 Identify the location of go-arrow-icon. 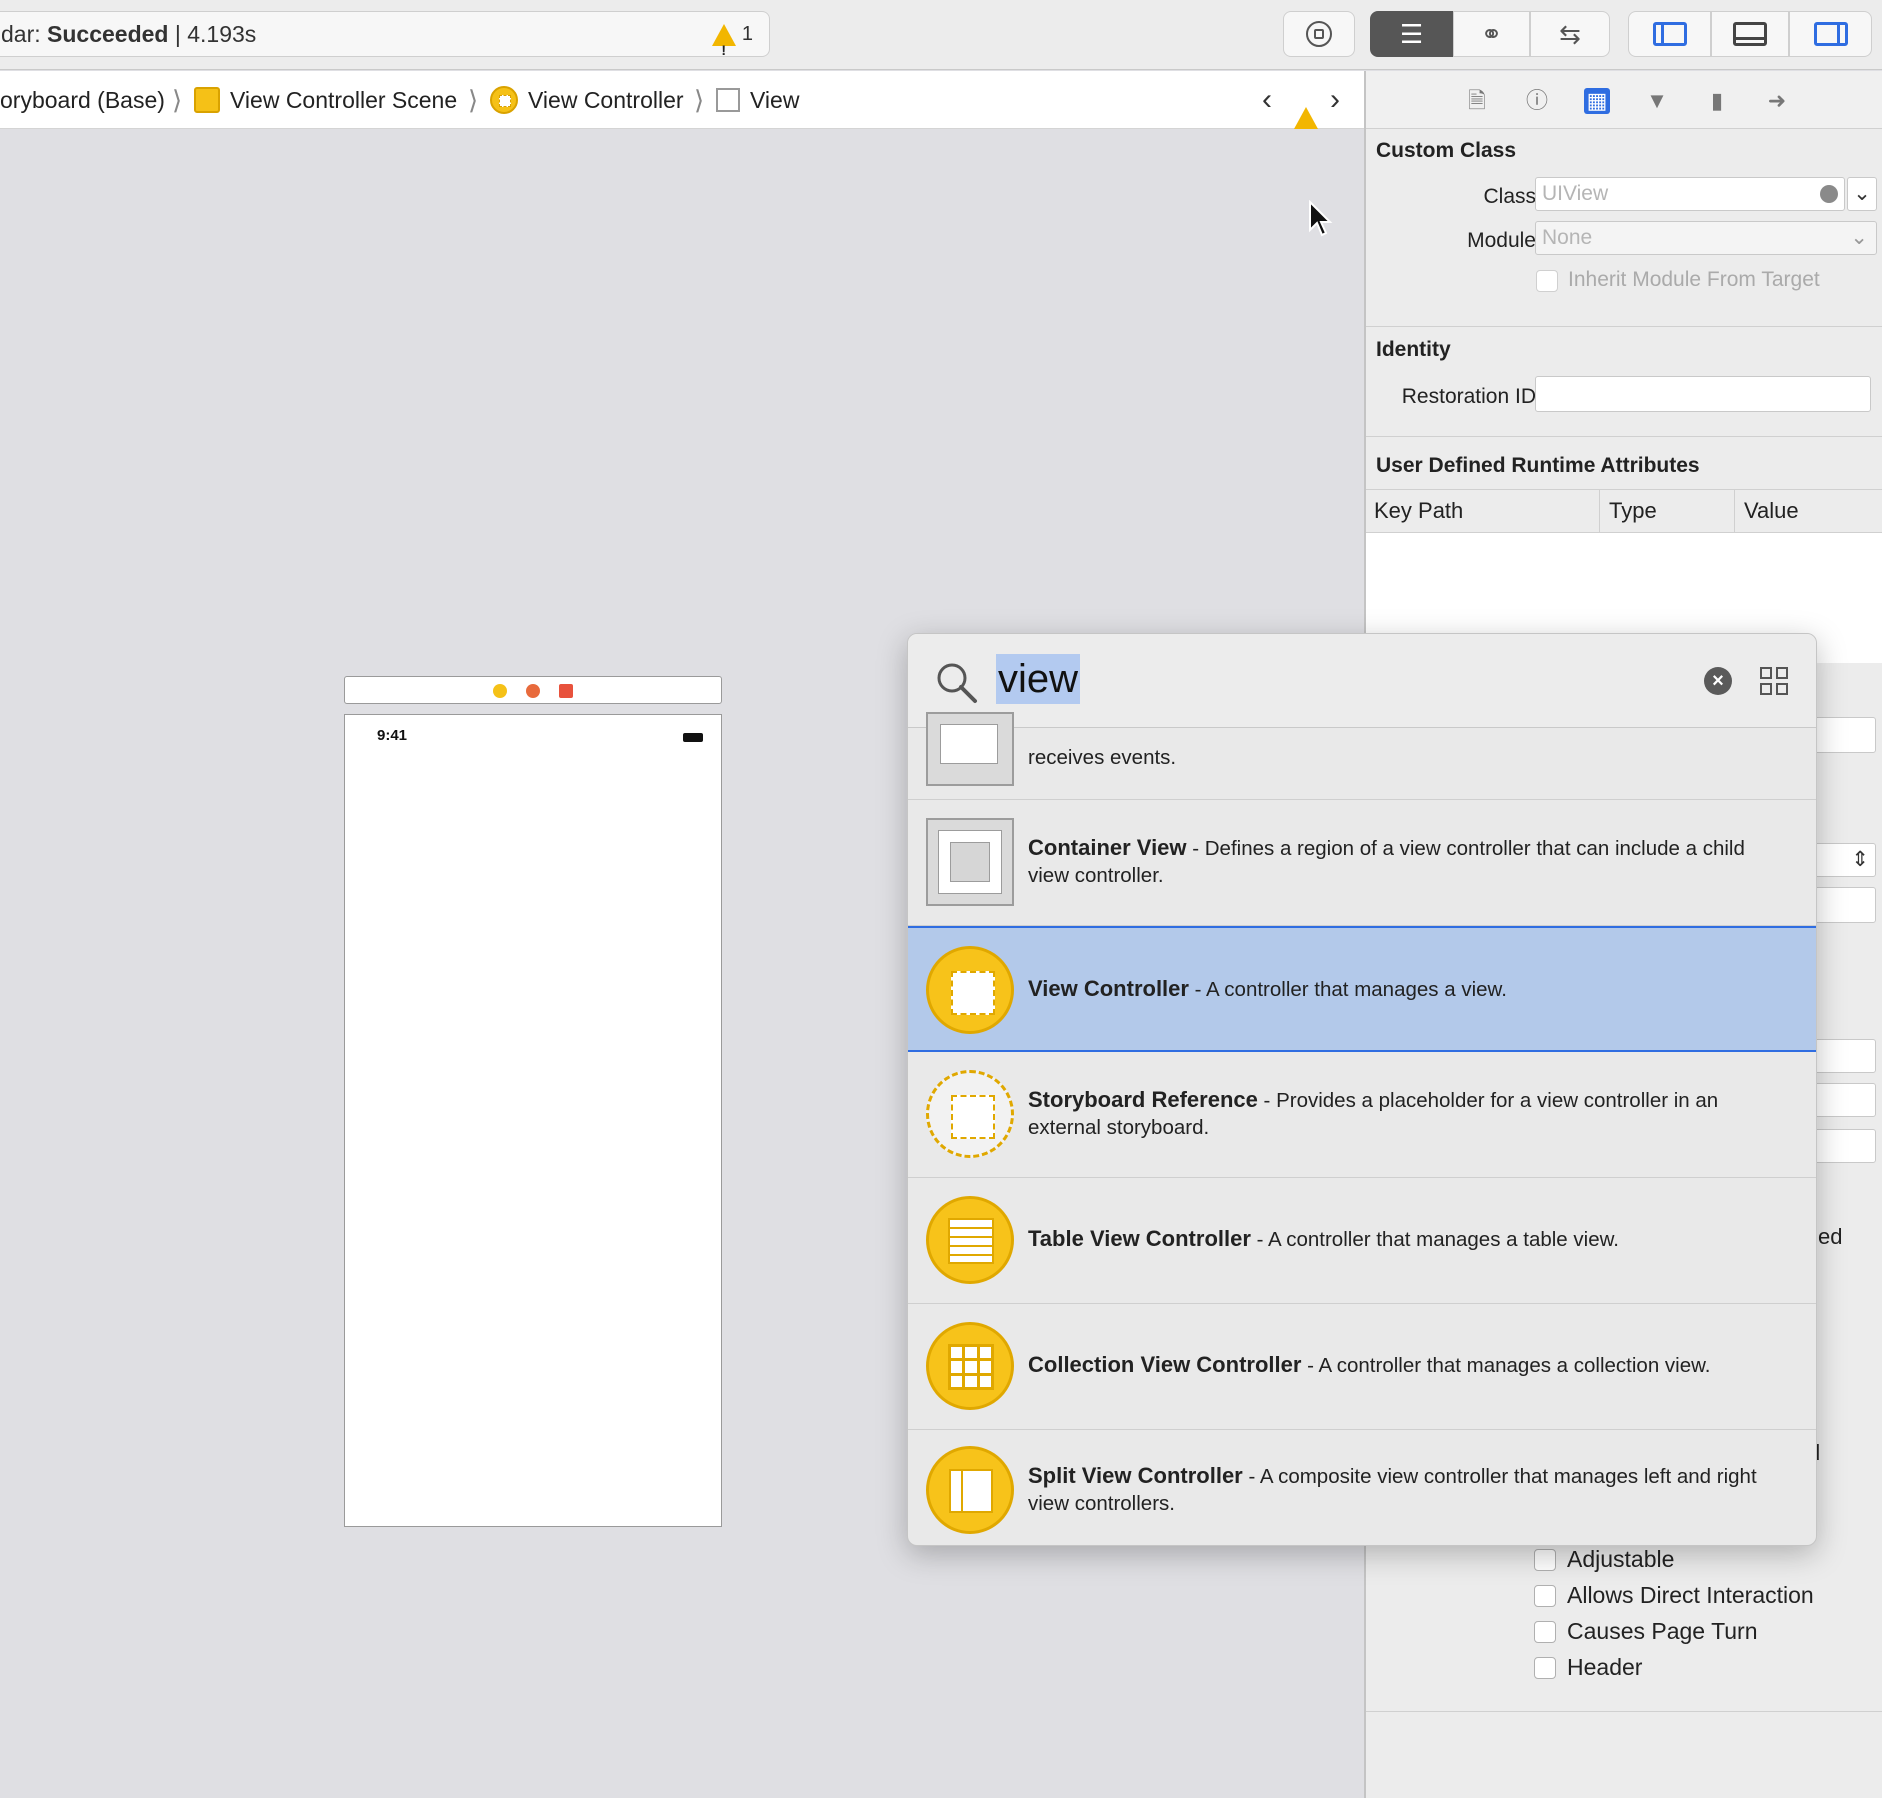
(1829, 194).